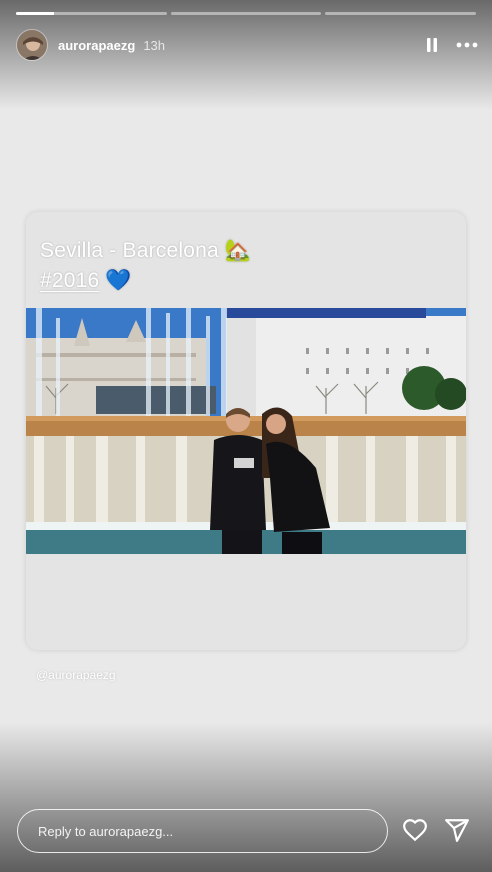 This screenshot has height=872, width=492. I want to click on more-options-icon, so click(467, 45).